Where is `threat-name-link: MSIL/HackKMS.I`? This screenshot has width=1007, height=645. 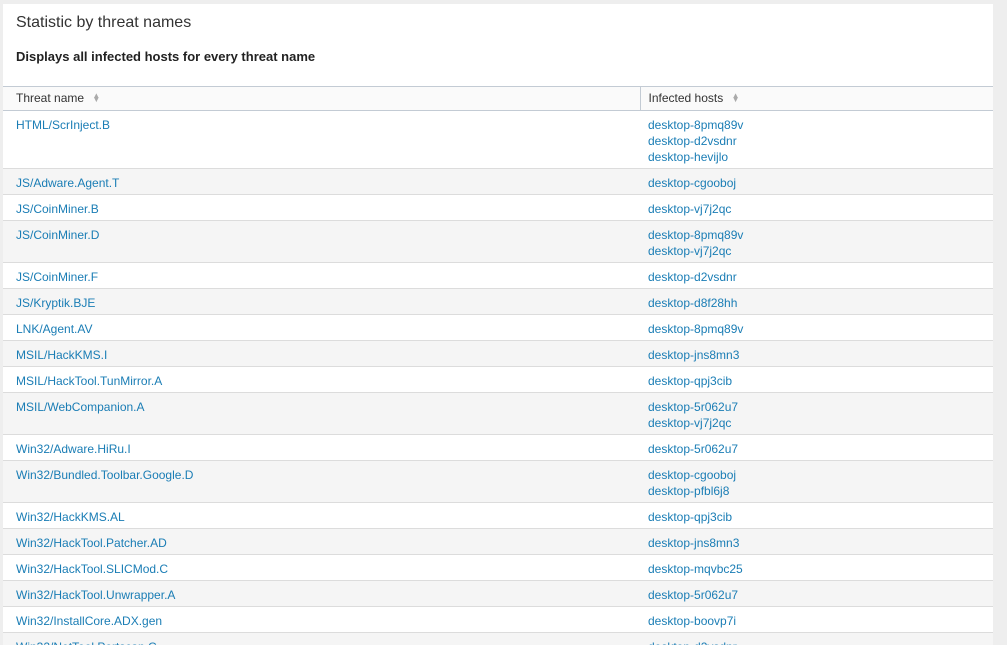
threat-name-link: MSIL/HackKMS.I is located at coordinates (328, 355).